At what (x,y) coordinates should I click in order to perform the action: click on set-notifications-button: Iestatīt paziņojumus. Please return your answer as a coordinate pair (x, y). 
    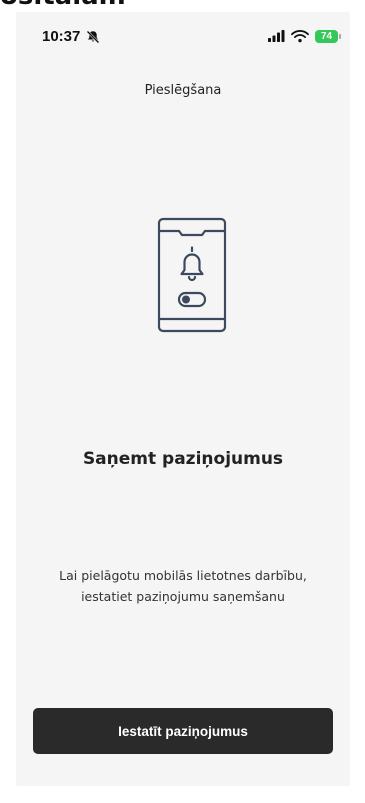
    Looking at the image, I should click on (183, 731).